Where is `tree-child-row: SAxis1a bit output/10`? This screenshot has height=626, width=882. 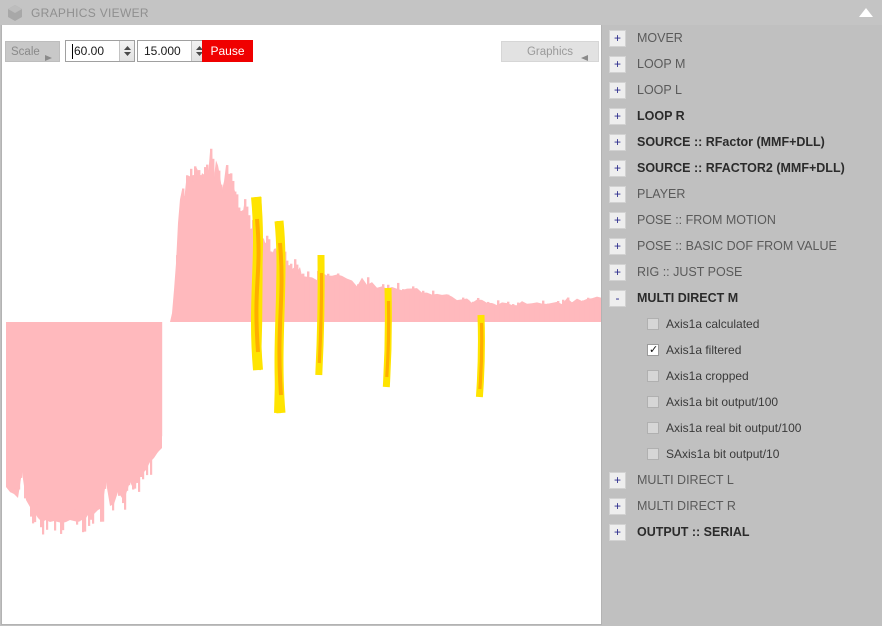 tree-child-row: SAxis1a bit output/10 is located at coordinates (742, 454).